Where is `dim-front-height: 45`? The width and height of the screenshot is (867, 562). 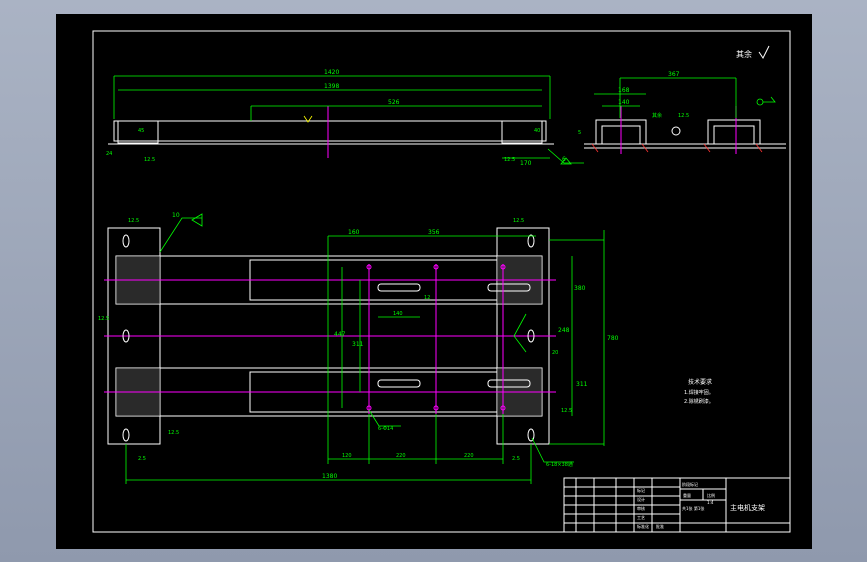 dim-front-height: 45 is located at coordinates (141, 131).